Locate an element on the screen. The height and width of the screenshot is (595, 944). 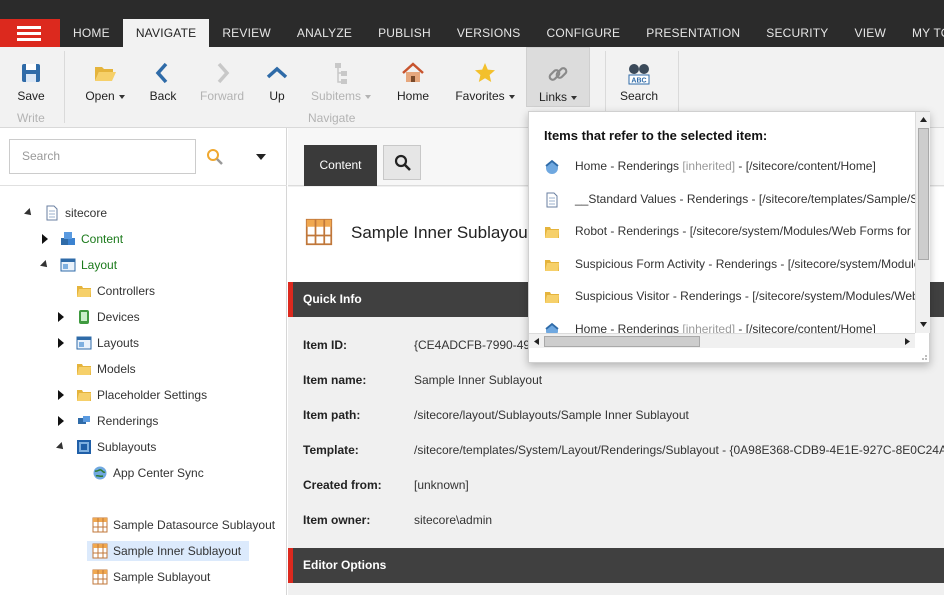
save-label: Save is located at coordinates (31, 96).